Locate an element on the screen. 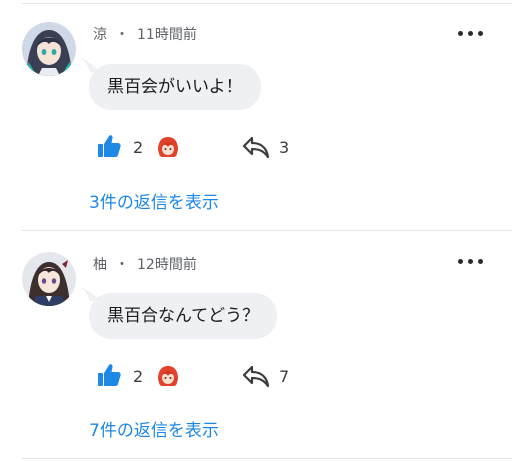 The height and width of the screenshot is (461, 512). timestamp: 12時間前 is located at coordinates (167, 265).